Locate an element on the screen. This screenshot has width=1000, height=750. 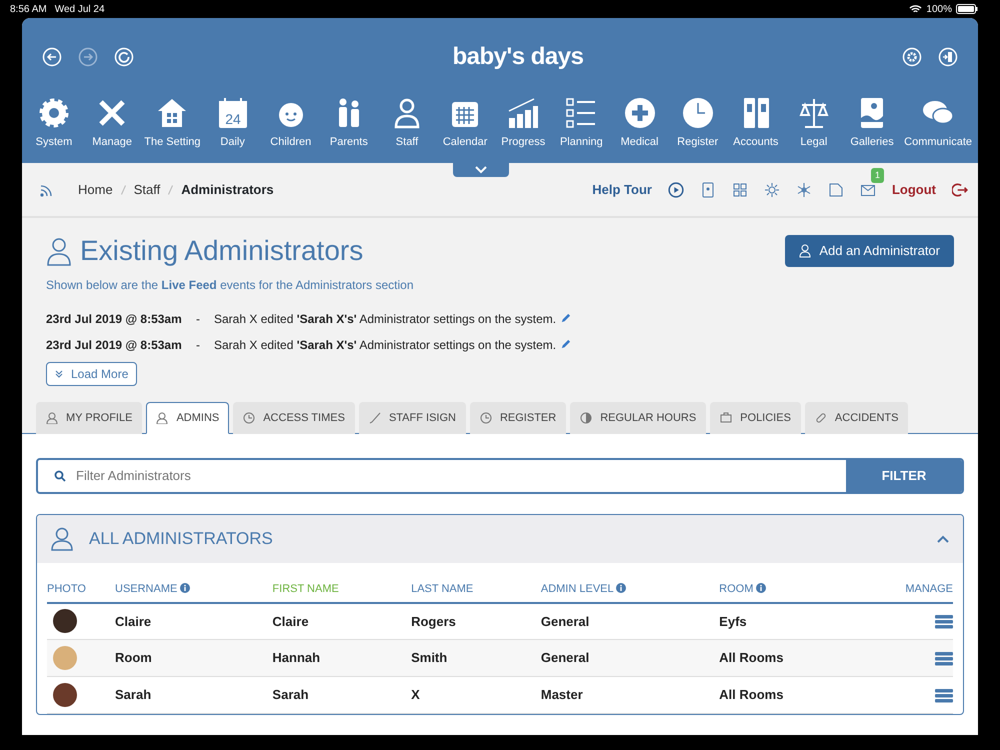
scales-icon is located at coordinates (813, 113).